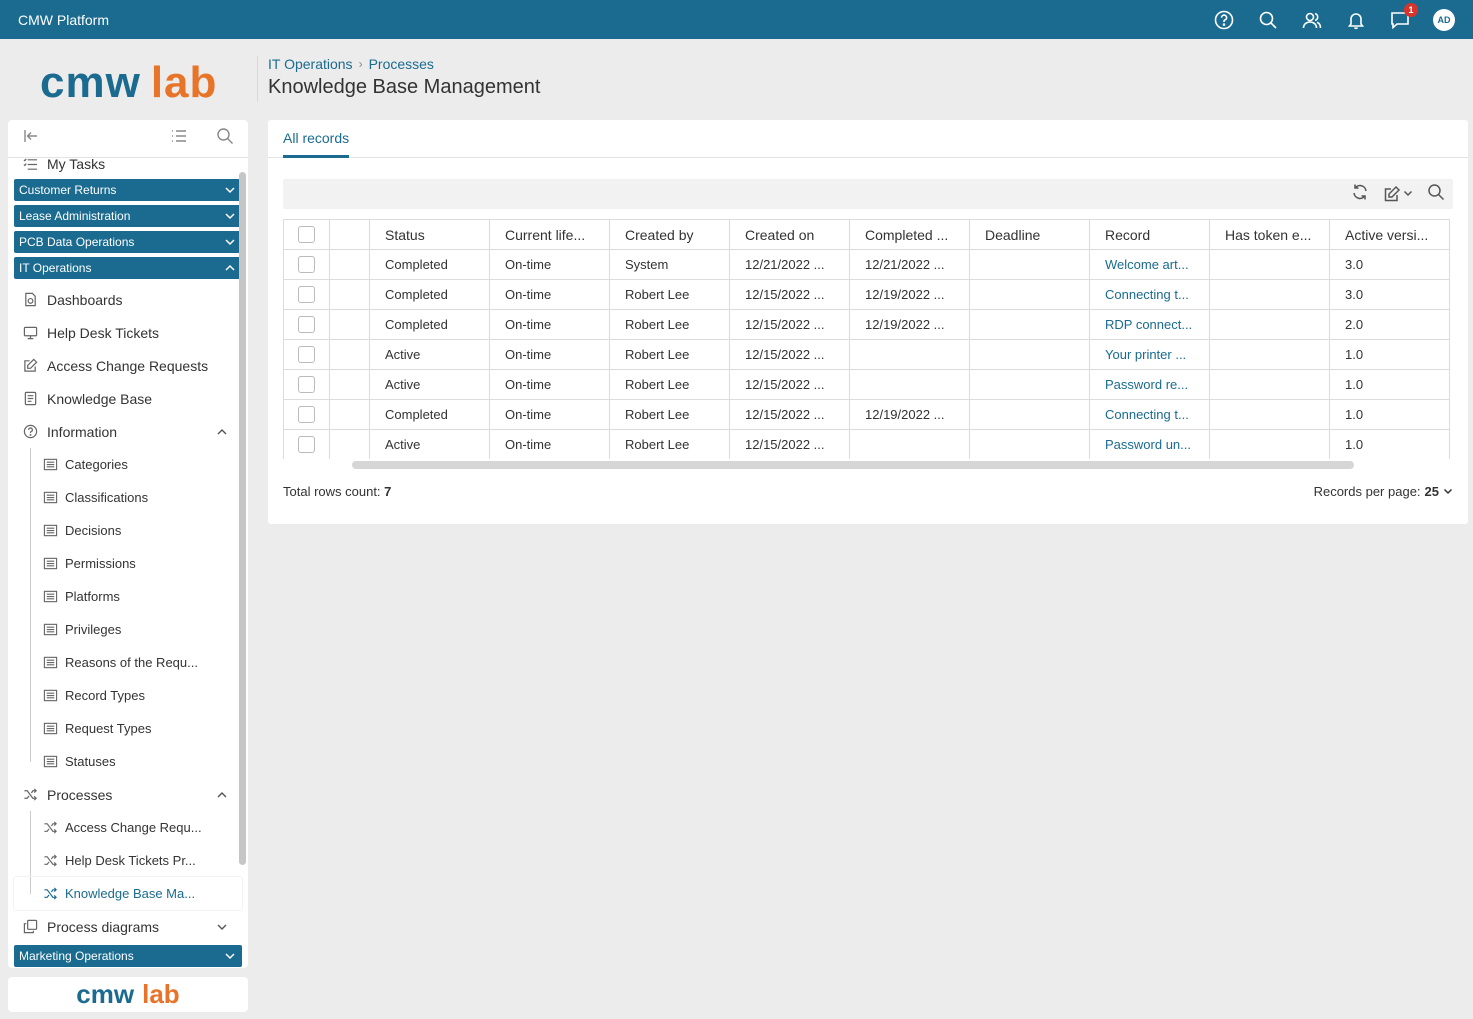 The image size is (1473, 1019). I want to click on diagram-icon, so click(30, 927).